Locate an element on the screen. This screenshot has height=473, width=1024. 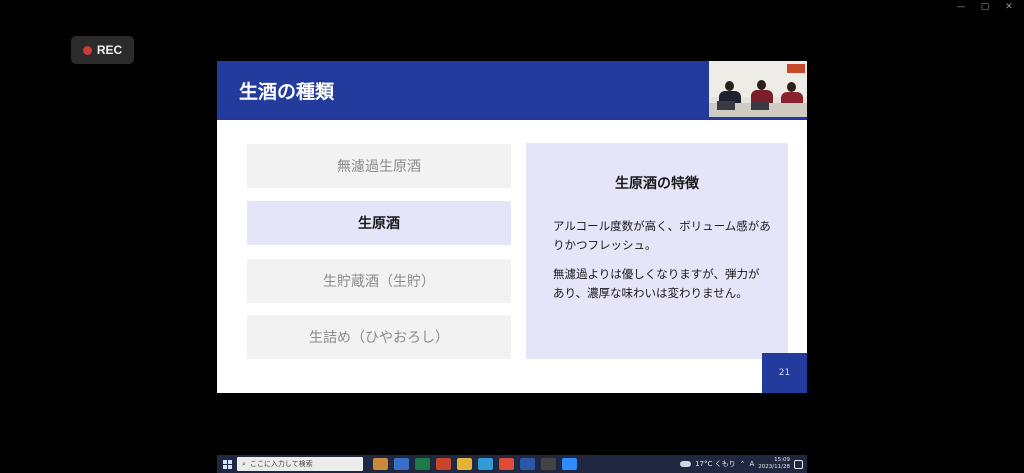
folder-icon is located at coordinates (464, 464).